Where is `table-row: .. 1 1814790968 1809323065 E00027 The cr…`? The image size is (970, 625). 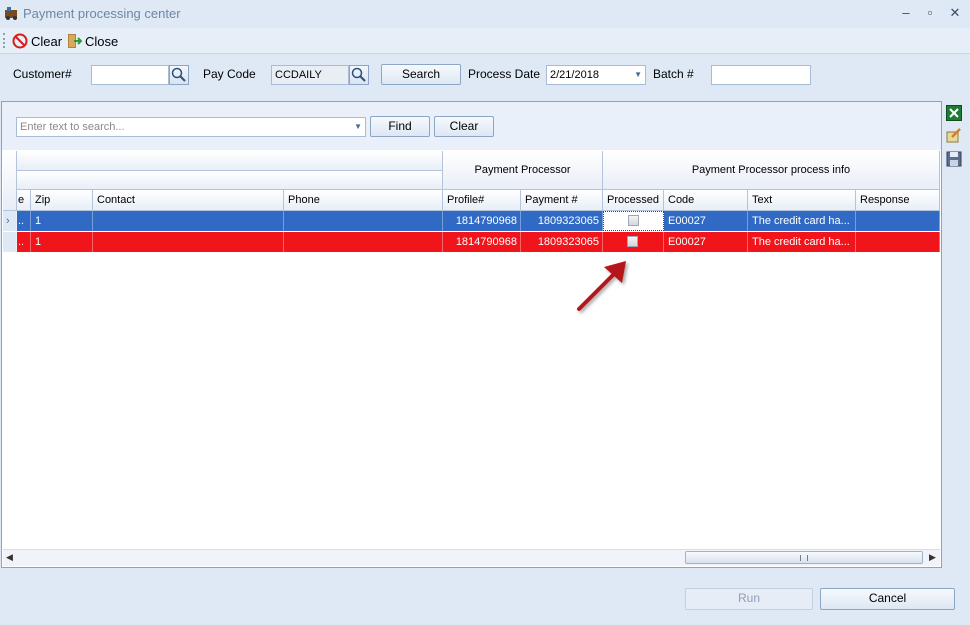
table-row: .. 1 1814790968 1809323065 E00027 The cr… is located at coordinates (471, 242).